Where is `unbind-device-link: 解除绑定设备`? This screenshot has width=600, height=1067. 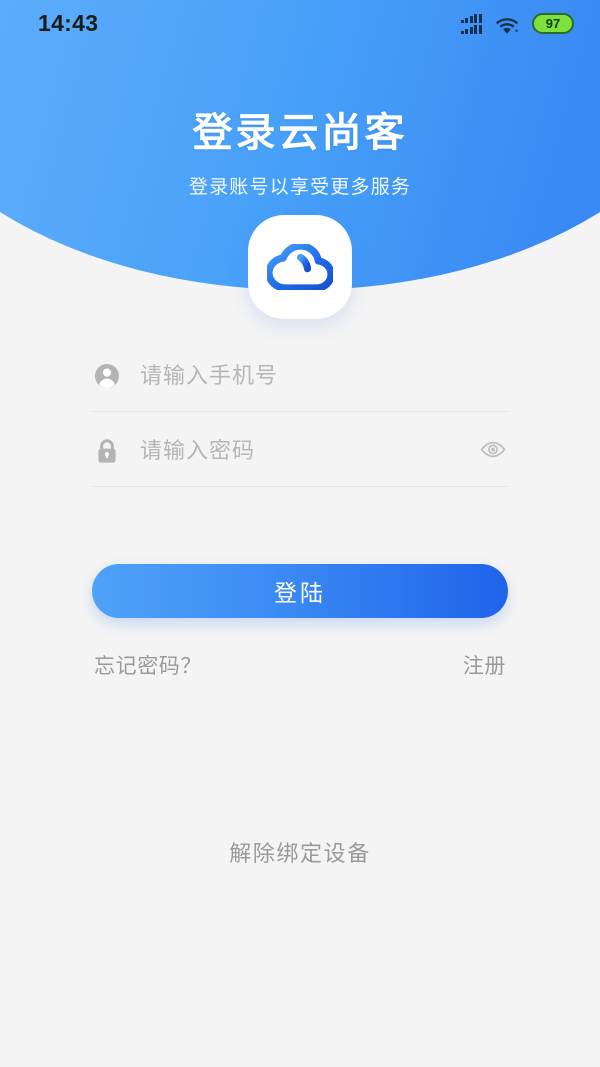
unbind-device-link: 解除绑定设备 is located at coordinates (300, 853).